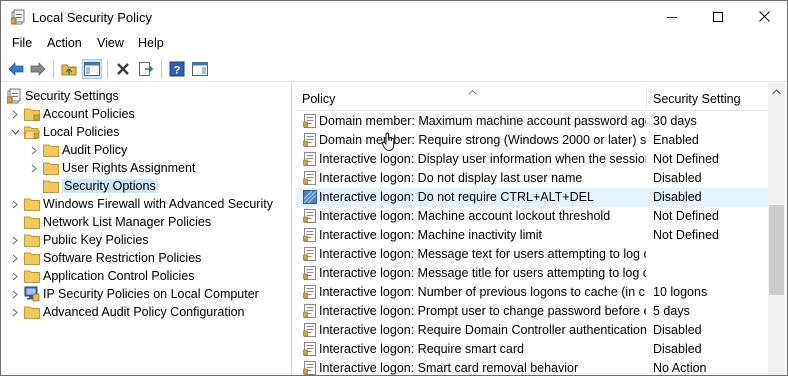 The width and height of the screenshot is (788, 376). Describe the element at coordinates (394, 44) in the screenshot. I see `menu-bar: File Action View Help` at that location.